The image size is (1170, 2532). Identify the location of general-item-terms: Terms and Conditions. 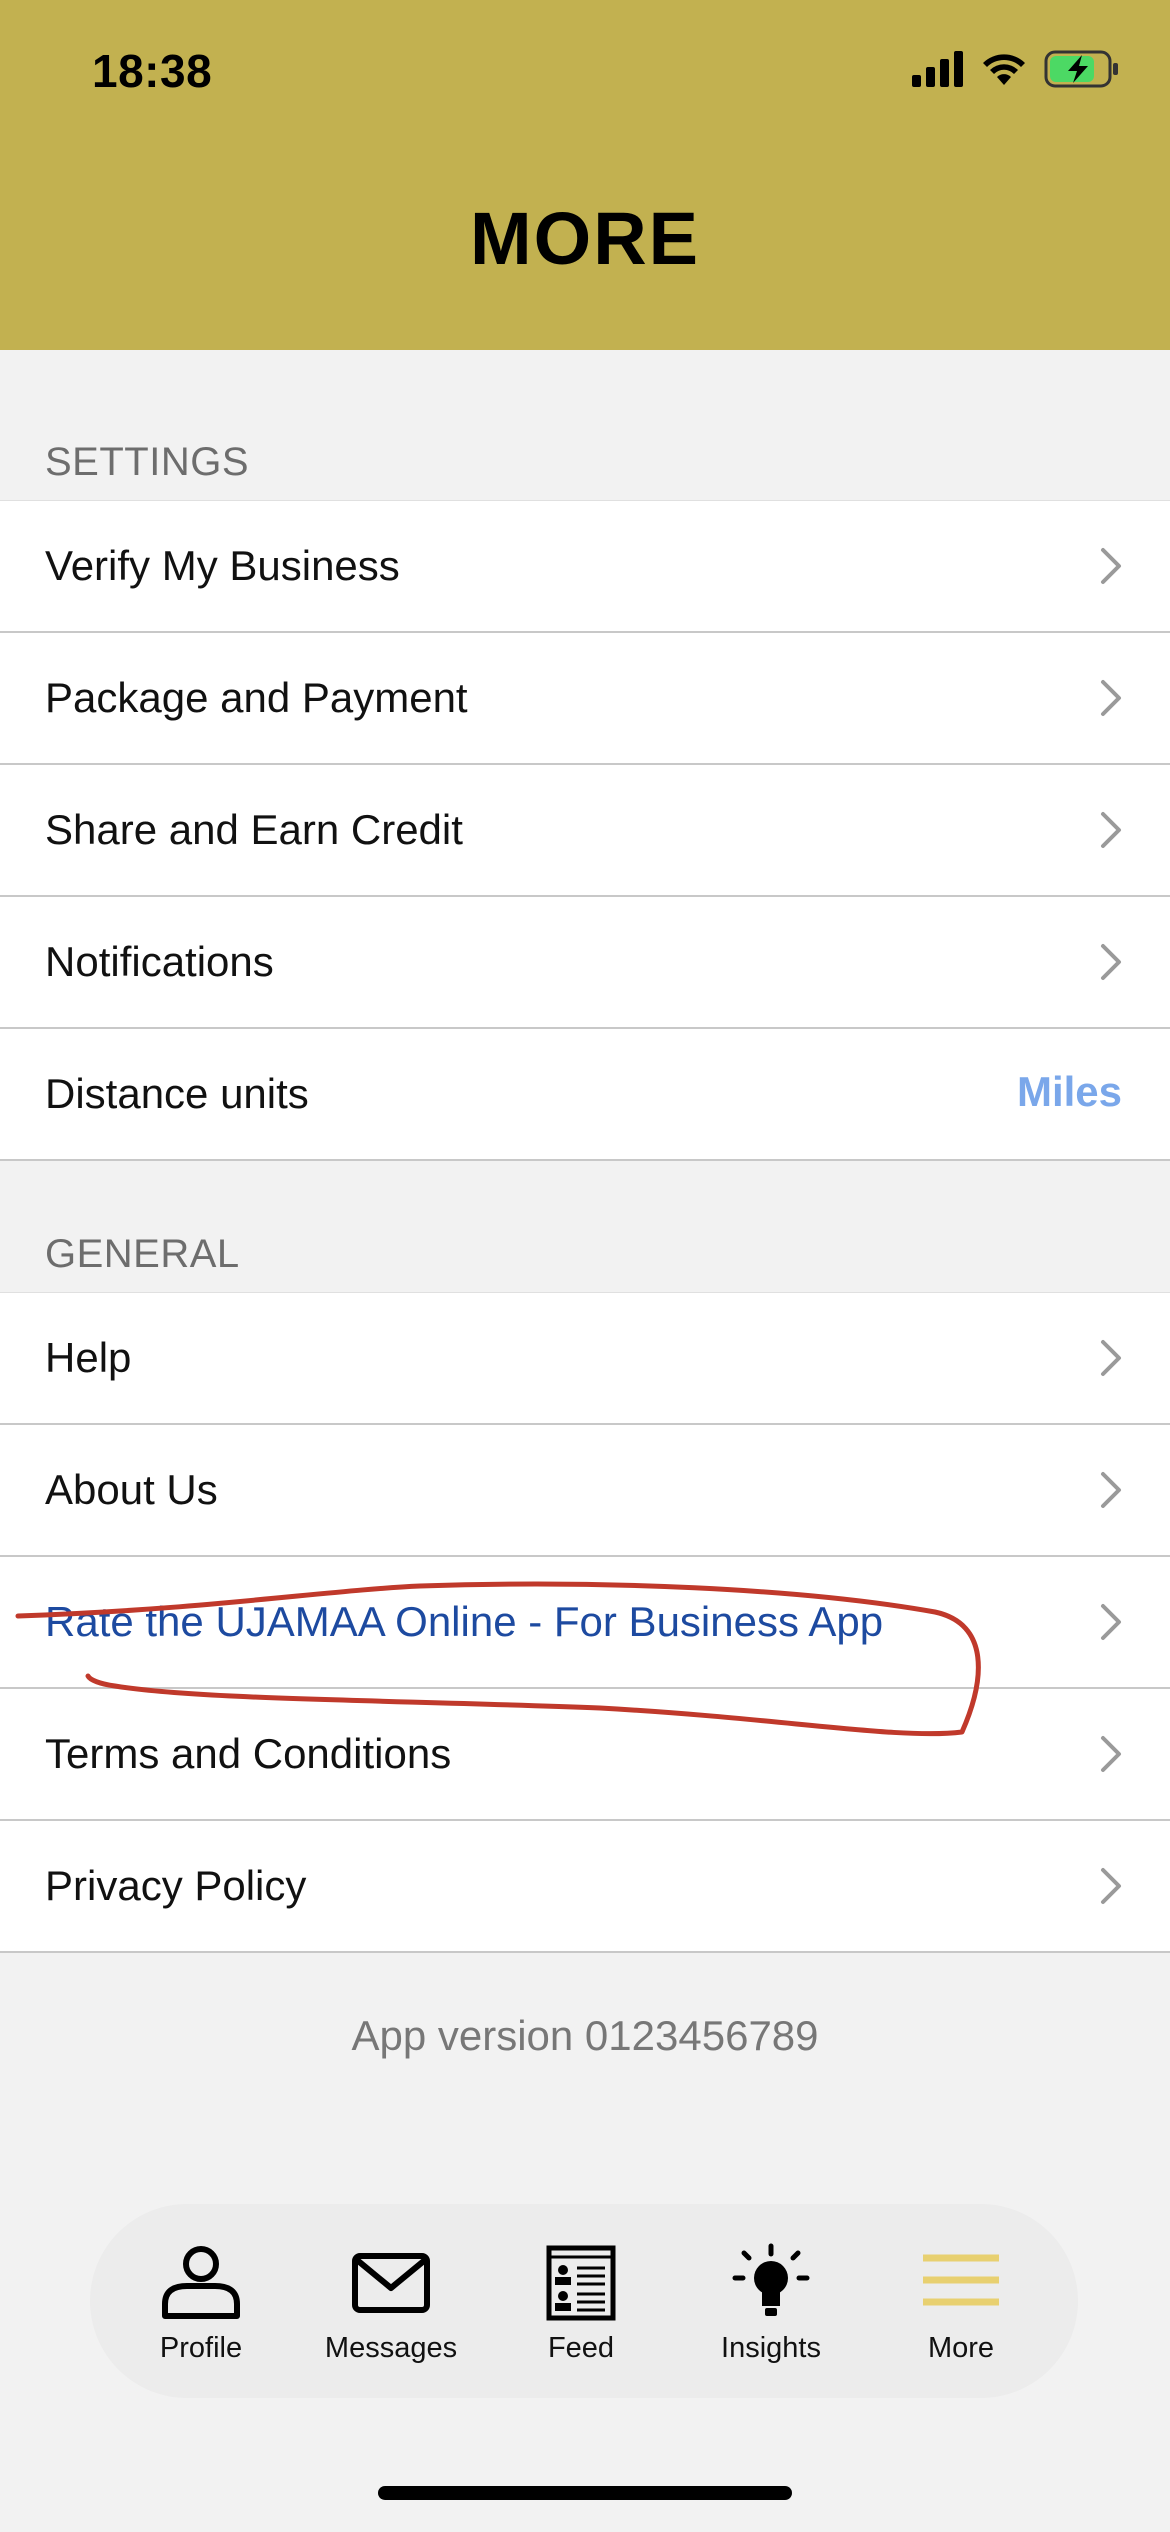
(585, 1755).